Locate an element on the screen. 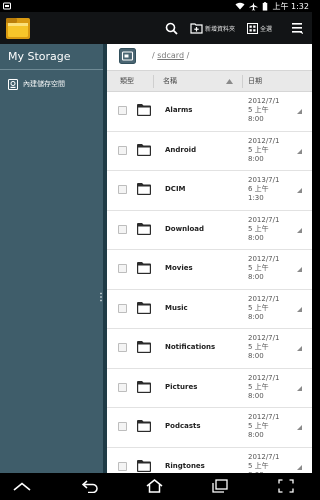 This screenshot has width=320, height=500. folder-name: Alarms is located at coordinates (179, 110).